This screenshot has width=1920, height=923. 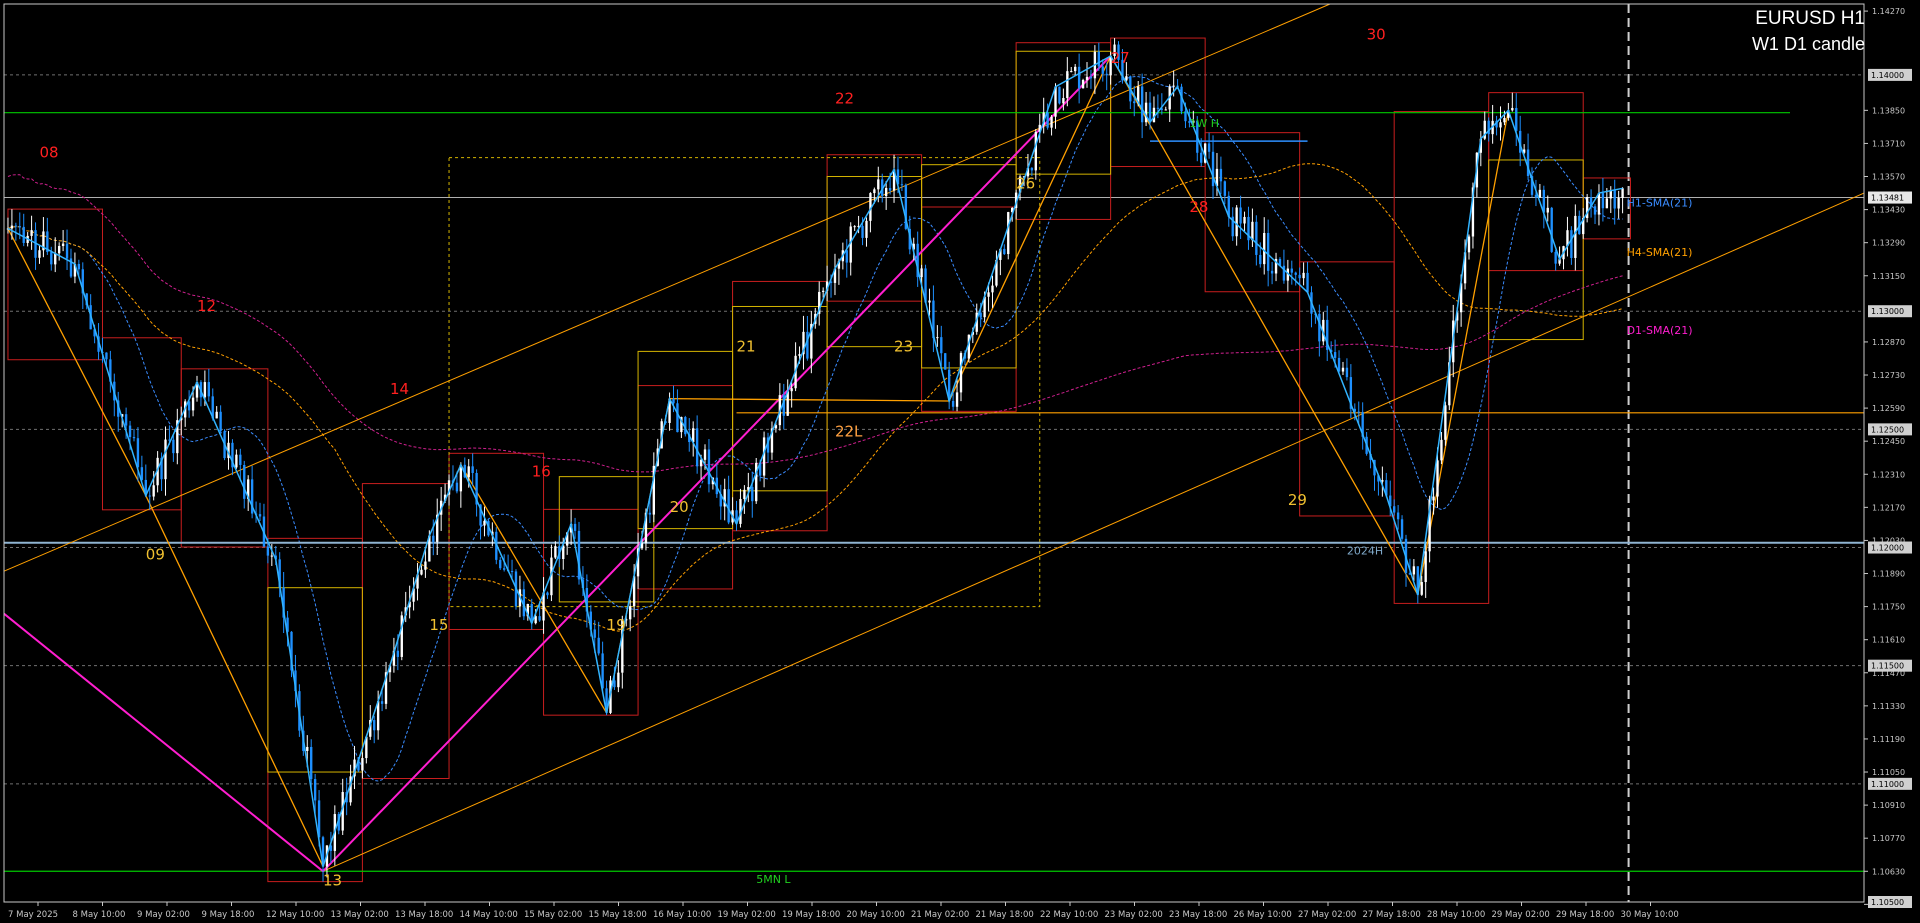 What do you see at coordinates (679, 507) in the screenshot?
I see `day-label: 20` at bounding box center [679, 507].